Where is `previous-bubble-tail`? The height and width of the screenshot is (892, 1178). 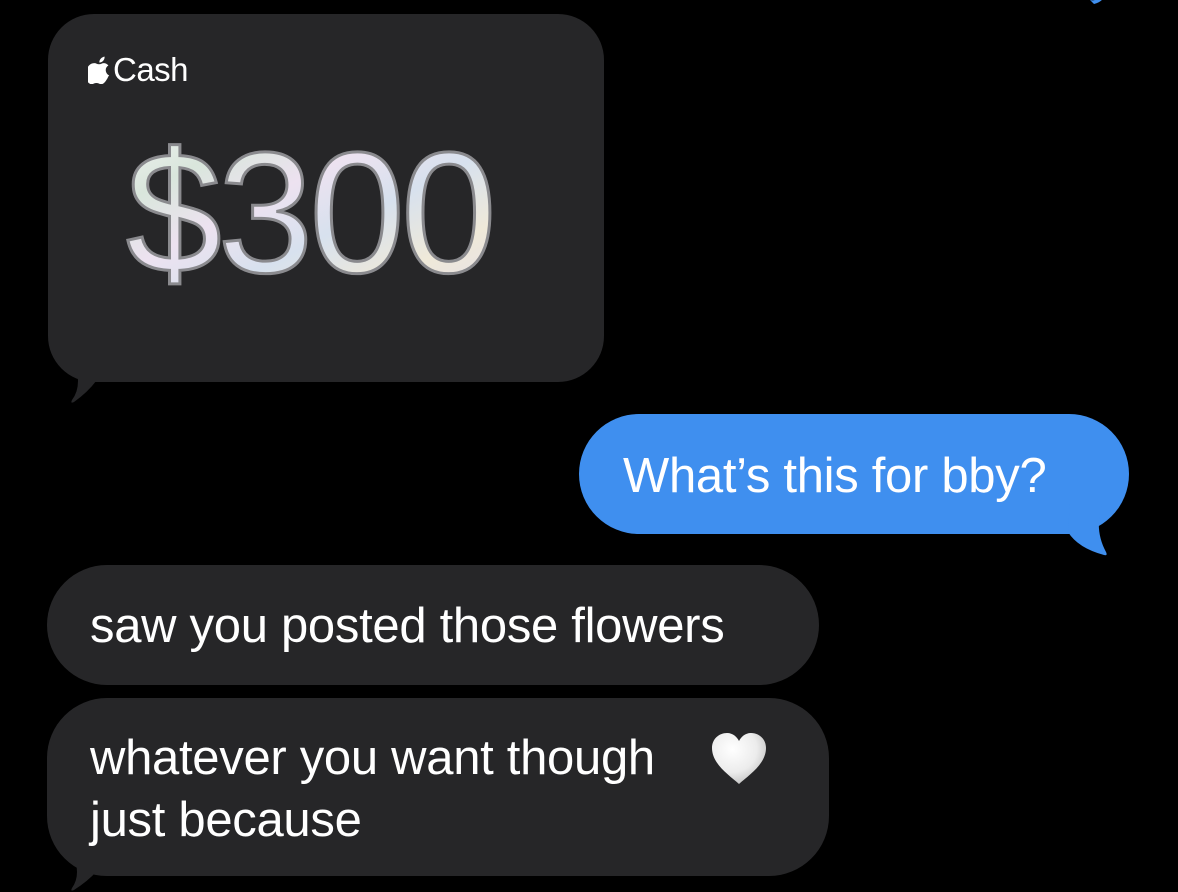 previous-bubble-tail is located at coordinates (1096, 2).